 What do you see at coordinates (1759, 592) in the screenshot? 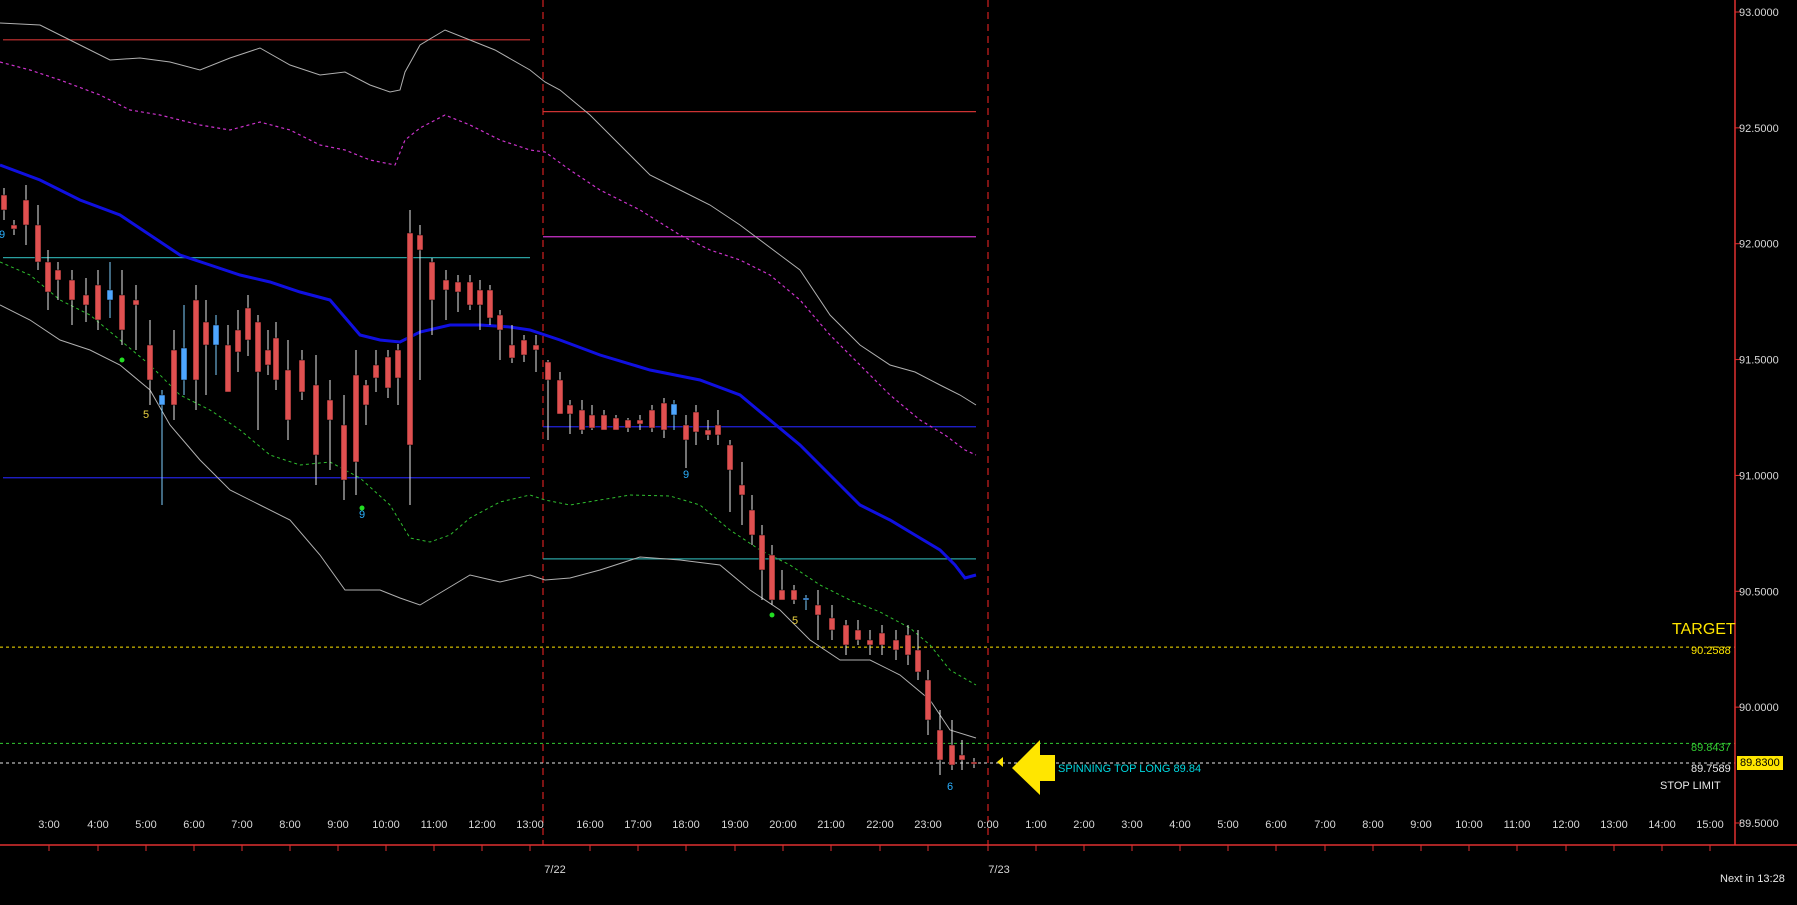
I see `price-tick-label: 90.5000` at bounding box center [1759, 592].